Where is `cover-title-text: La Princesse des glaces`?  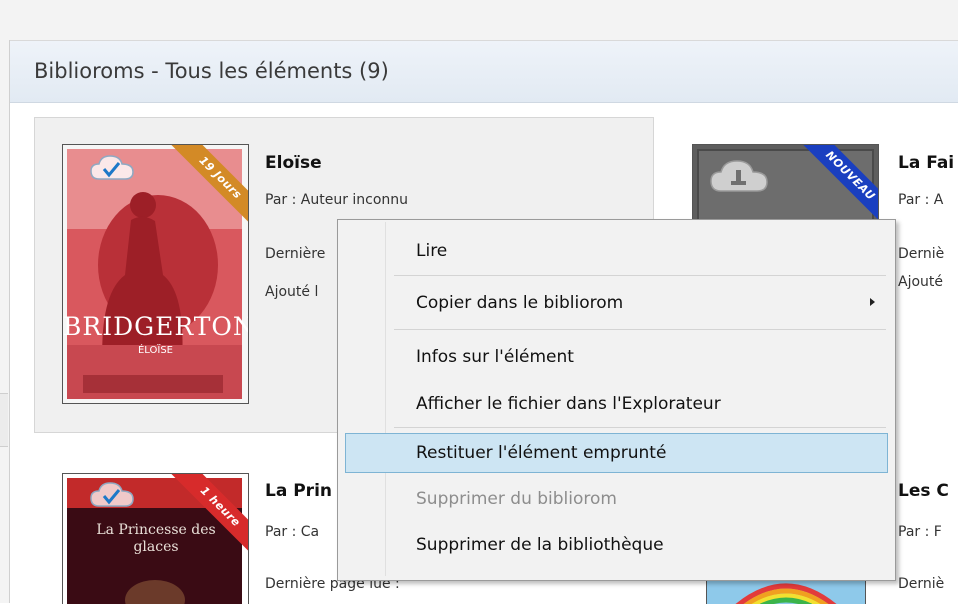
cover-title-text: La Princesse des glaces is located at coordinates (156, 538).